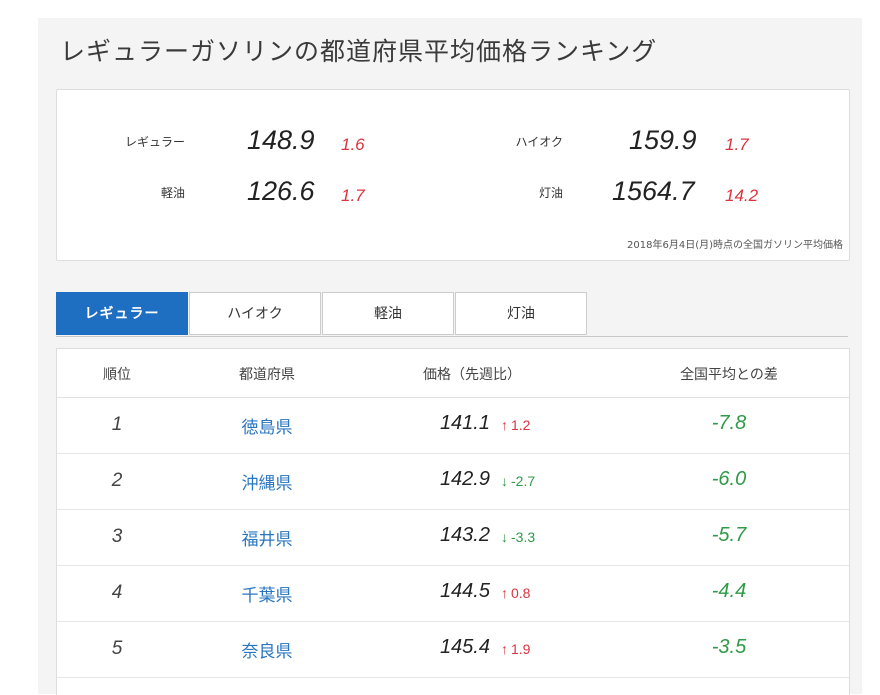 This screenshot has width=880, height=695. What do you see at coordinates (464, 535) in the screenshot?
I see `row-price: 143.2` at bounding box center [464, 535].